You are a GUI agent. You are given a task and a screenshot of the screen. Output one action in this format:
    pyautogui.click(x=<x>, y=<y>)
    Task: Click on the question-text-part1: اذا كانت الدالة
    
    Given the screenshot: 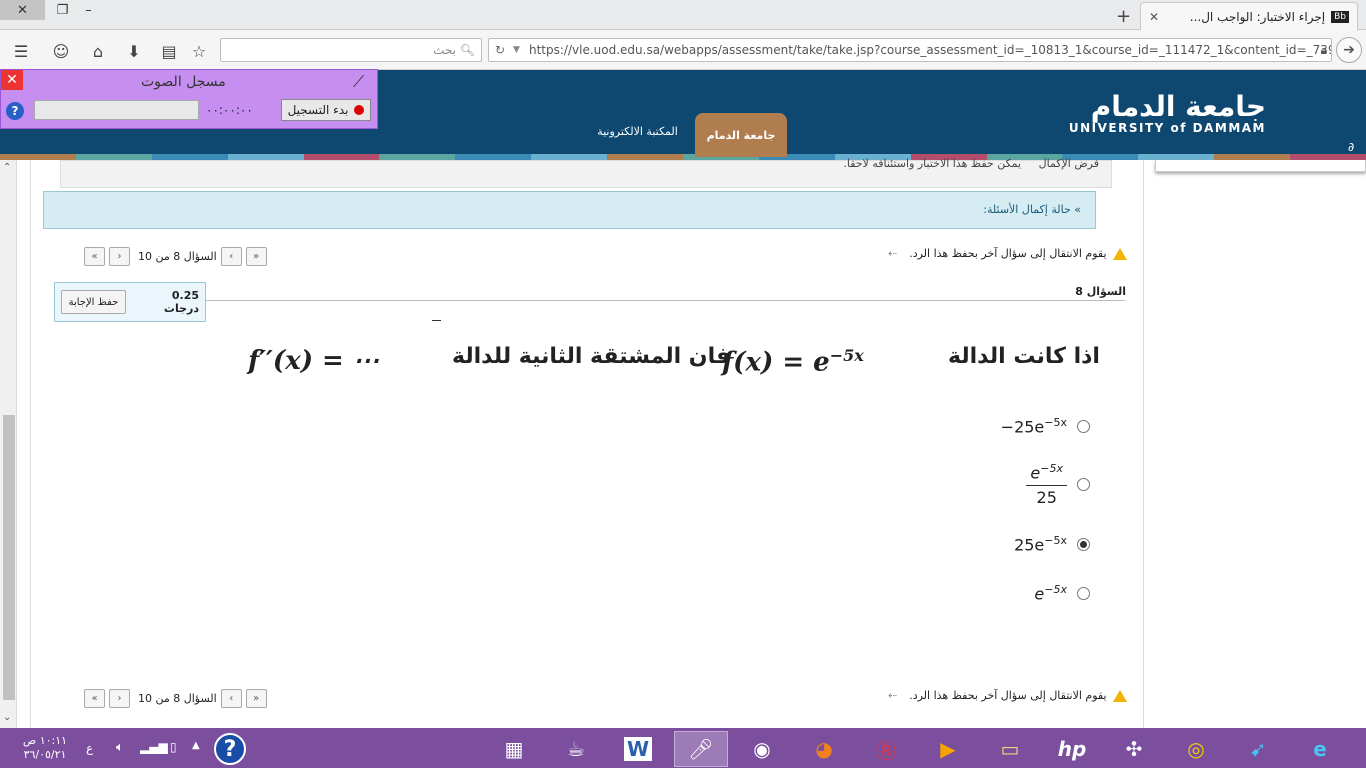 What is the action you would take?
    pyautogui.click(x=1024, y=356)
    